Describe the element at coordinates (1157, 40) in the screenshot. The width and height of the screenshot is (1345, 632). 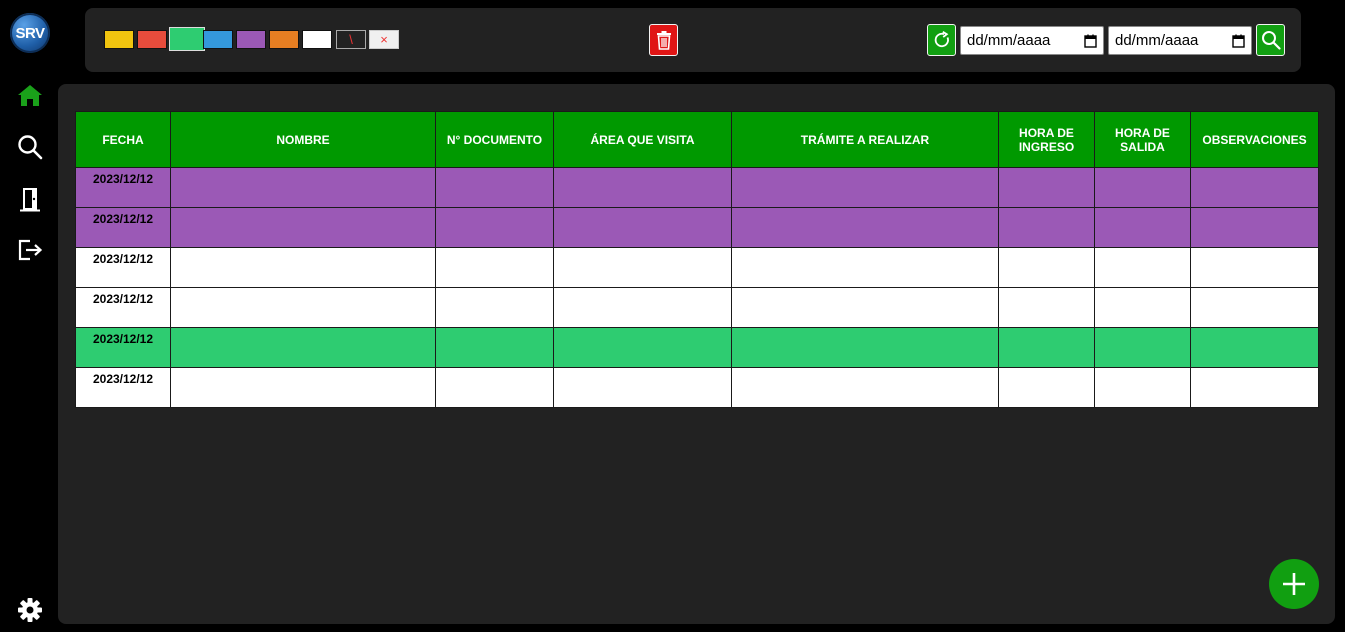
I see `date-to-placeholder: dd/mm/aaaa` at that location.